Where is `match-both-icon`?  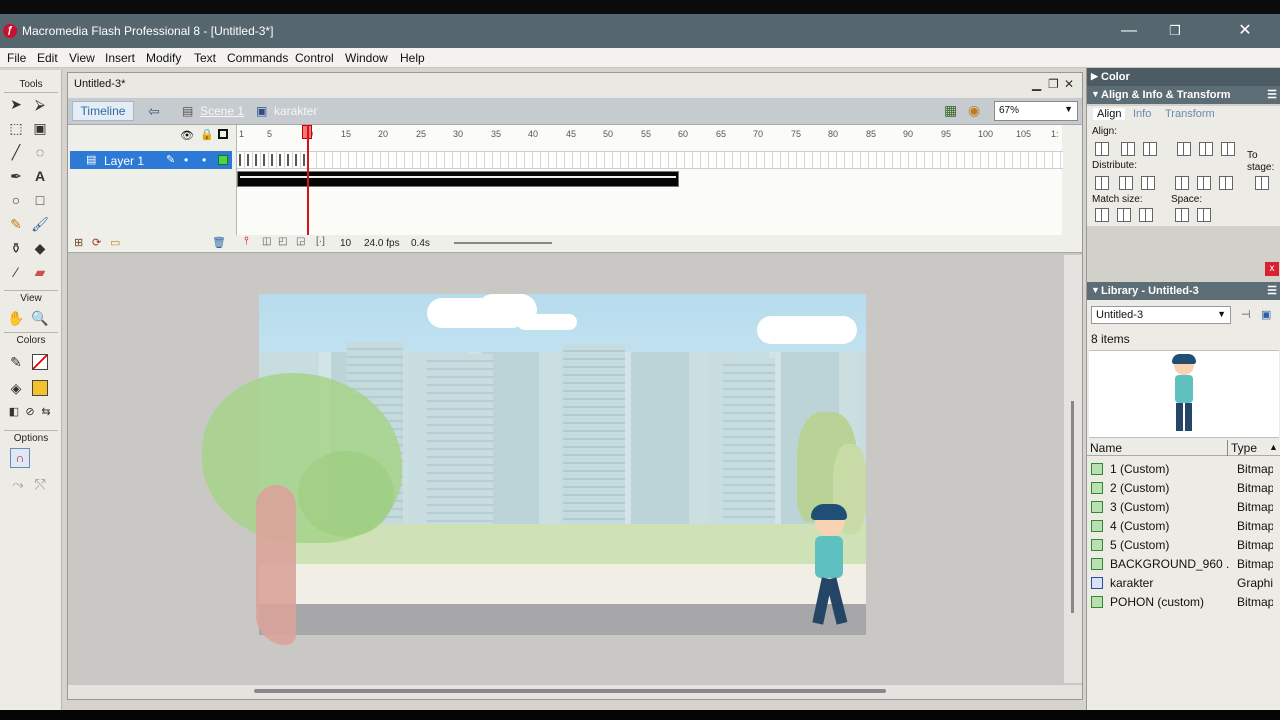 match-both-icon is located at coordinates (1146, 215).